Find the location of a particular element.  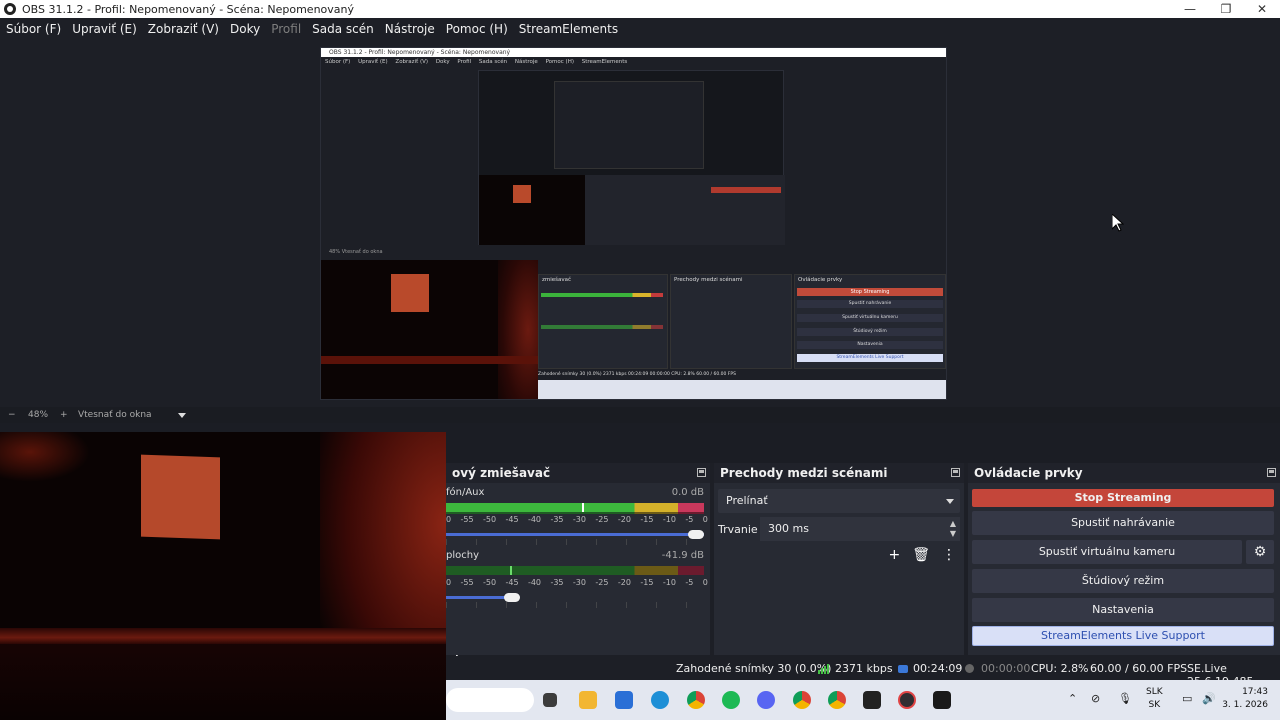

obs-taskbar-icon is located at coordinates (907, 700).